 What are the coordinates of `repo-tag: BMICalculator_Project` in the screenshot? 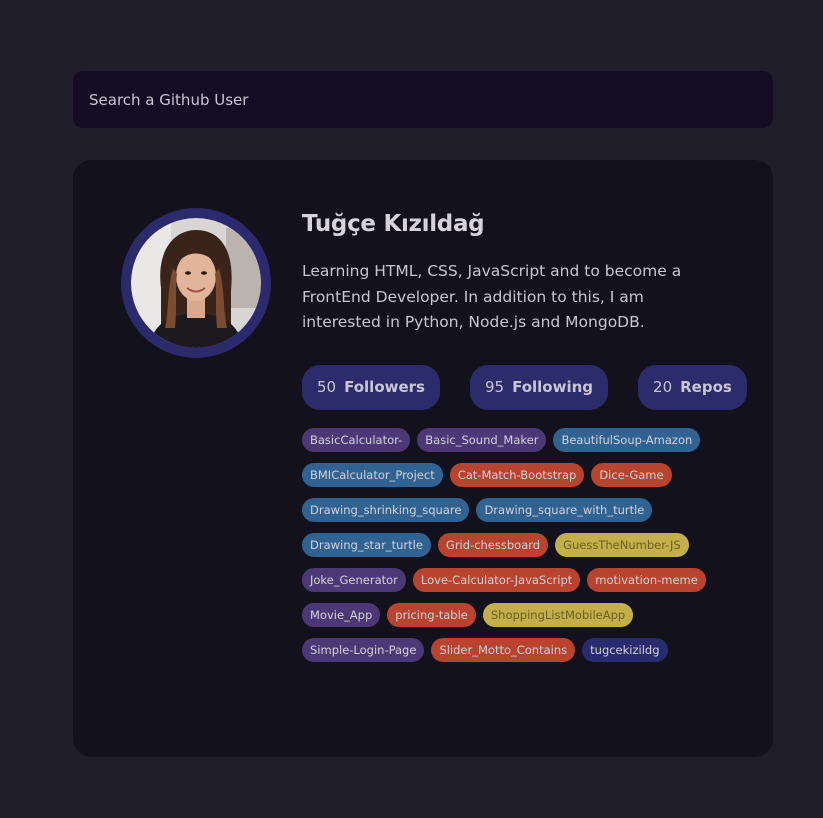 It's located at (372, 474).